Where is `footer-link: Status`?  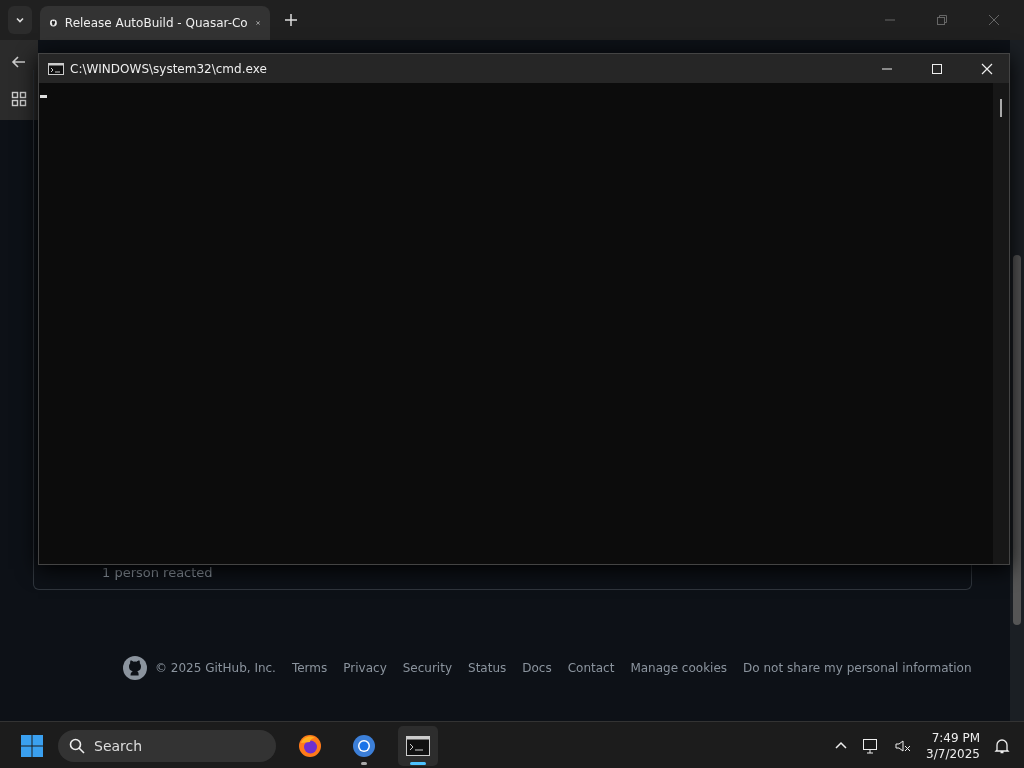 footer-link: Status is located at coordinates (487, 668).